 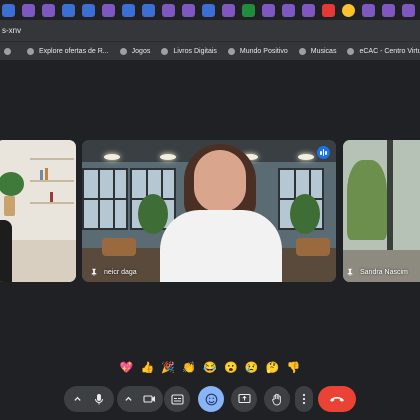 What do you see at coordinates (77, 399) in the screenshot?
I see `mic-options-chevron-icon` at bounding box center [77, 399].